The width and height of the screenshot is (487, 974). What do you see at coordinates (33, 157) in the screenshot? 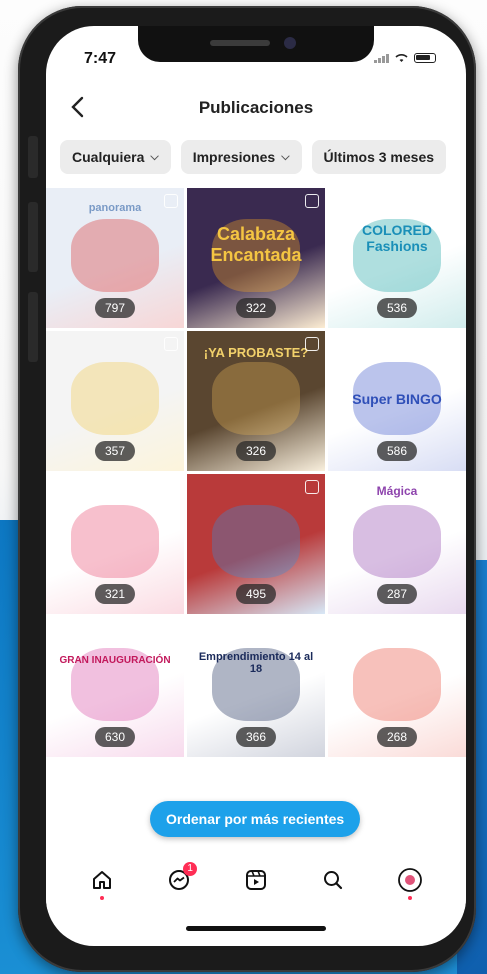
I see `mute-switch` at bounding box center [33, 157].